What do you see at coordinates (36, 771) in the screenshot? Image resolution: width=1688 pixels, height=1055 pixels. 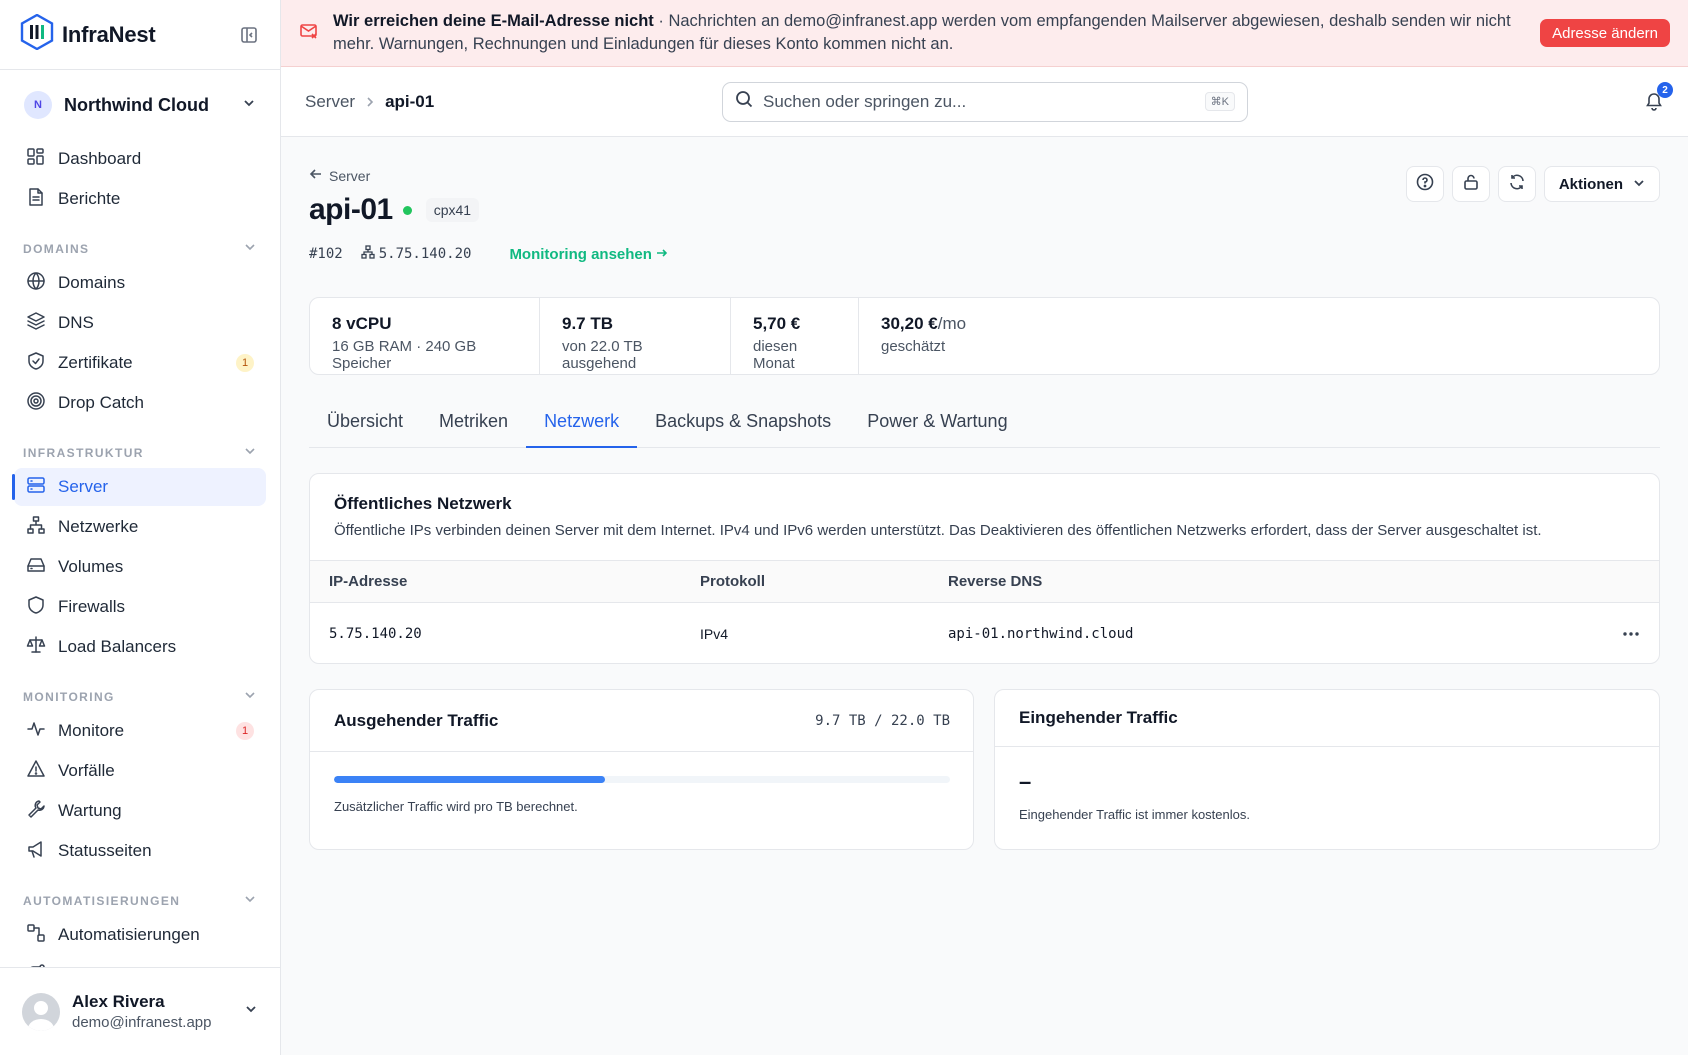 I see `alert-triangle-icon` at bounding box center [36, 771].